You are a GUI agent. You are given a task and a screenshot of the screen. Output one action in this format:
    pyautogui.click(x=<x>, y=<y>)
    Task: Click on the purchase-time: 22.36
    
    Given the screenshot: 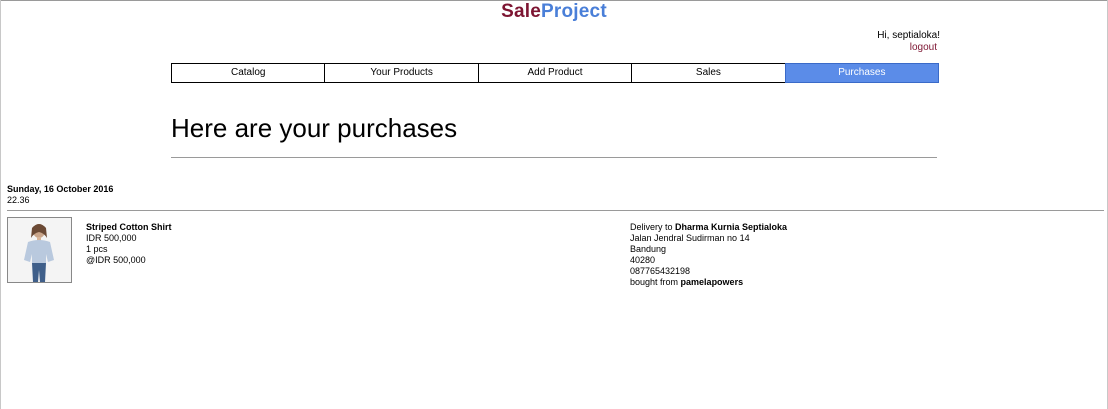 What is the action you would take?
    pyautogui.click(x=18, y=200)
    